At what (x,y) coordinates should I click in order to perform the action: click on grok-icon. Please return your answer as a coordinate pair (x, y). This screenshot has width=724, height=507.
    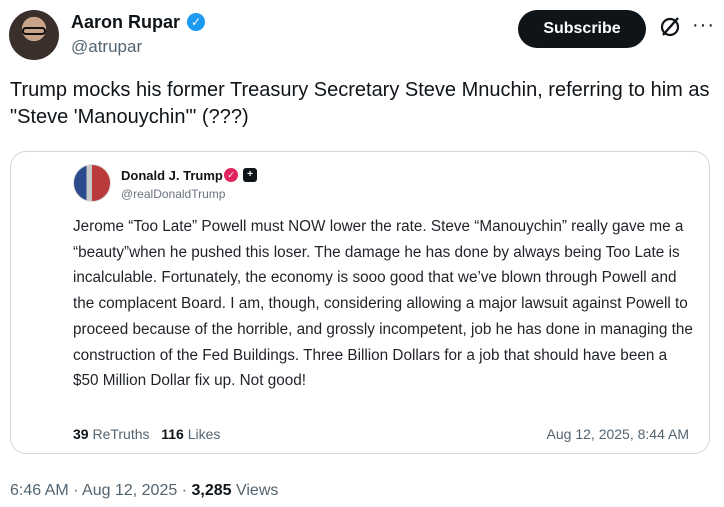
    Looking at the image, I should click on (670, 27).